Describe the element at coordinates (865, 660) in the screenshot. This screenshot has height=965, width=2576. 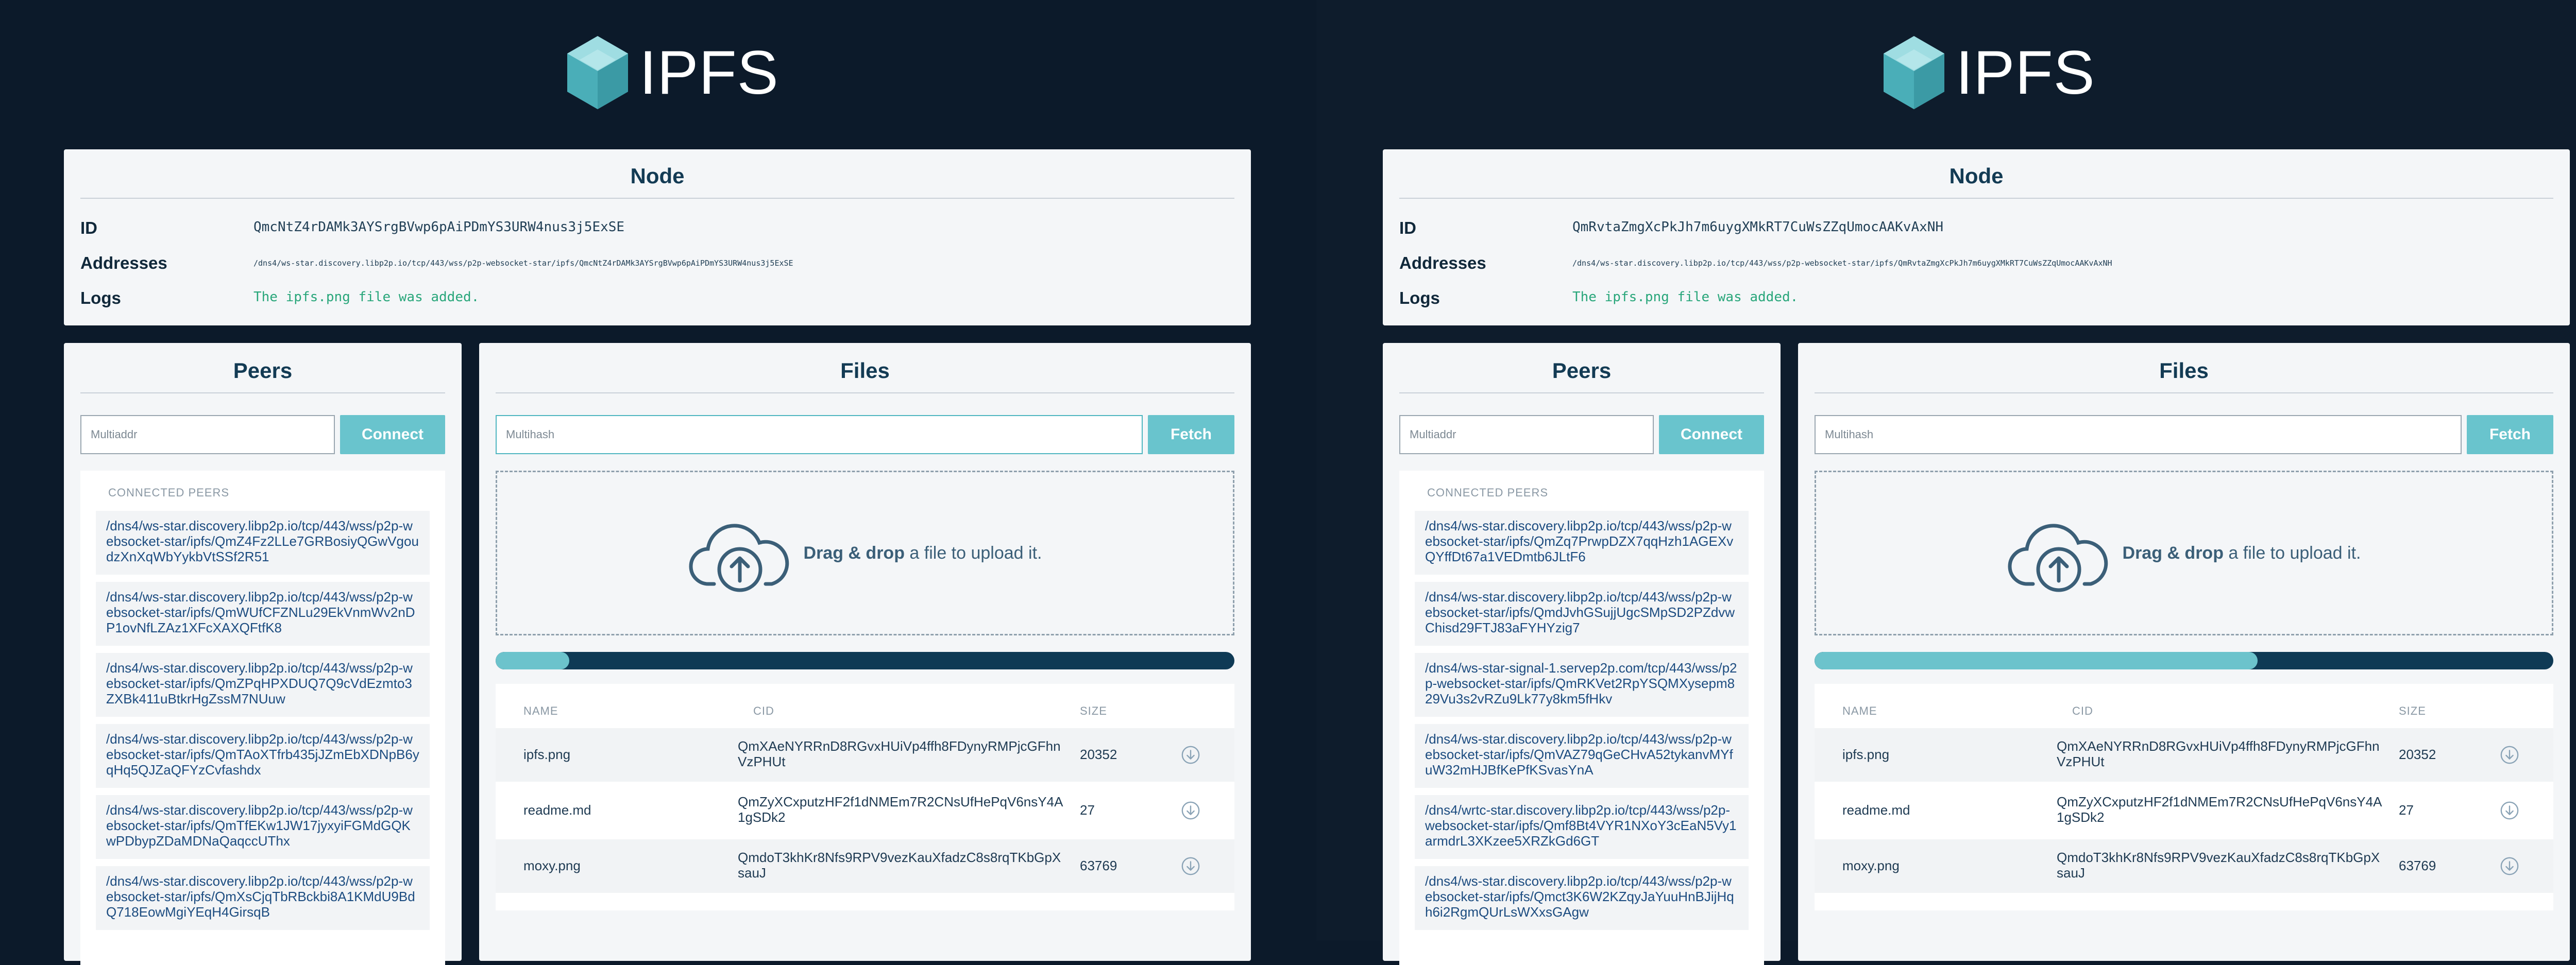
I see `upload-progress-bar` at that location.